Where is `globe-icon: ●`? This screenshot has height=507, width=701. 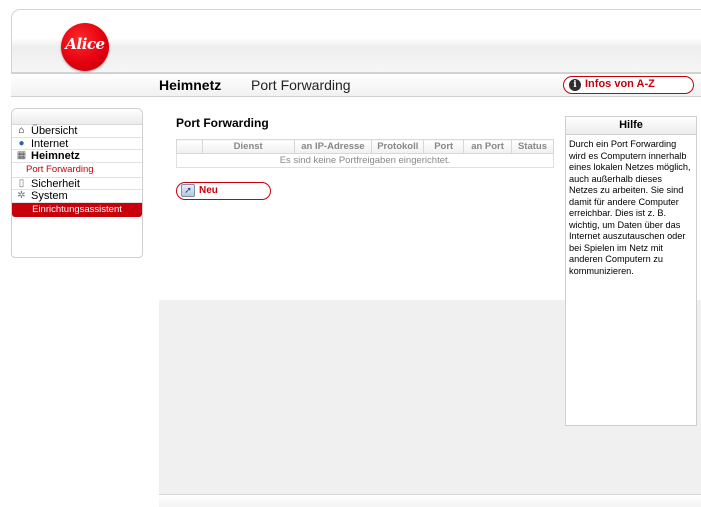
globe-icon: ● is located at coordinates (21, 143).